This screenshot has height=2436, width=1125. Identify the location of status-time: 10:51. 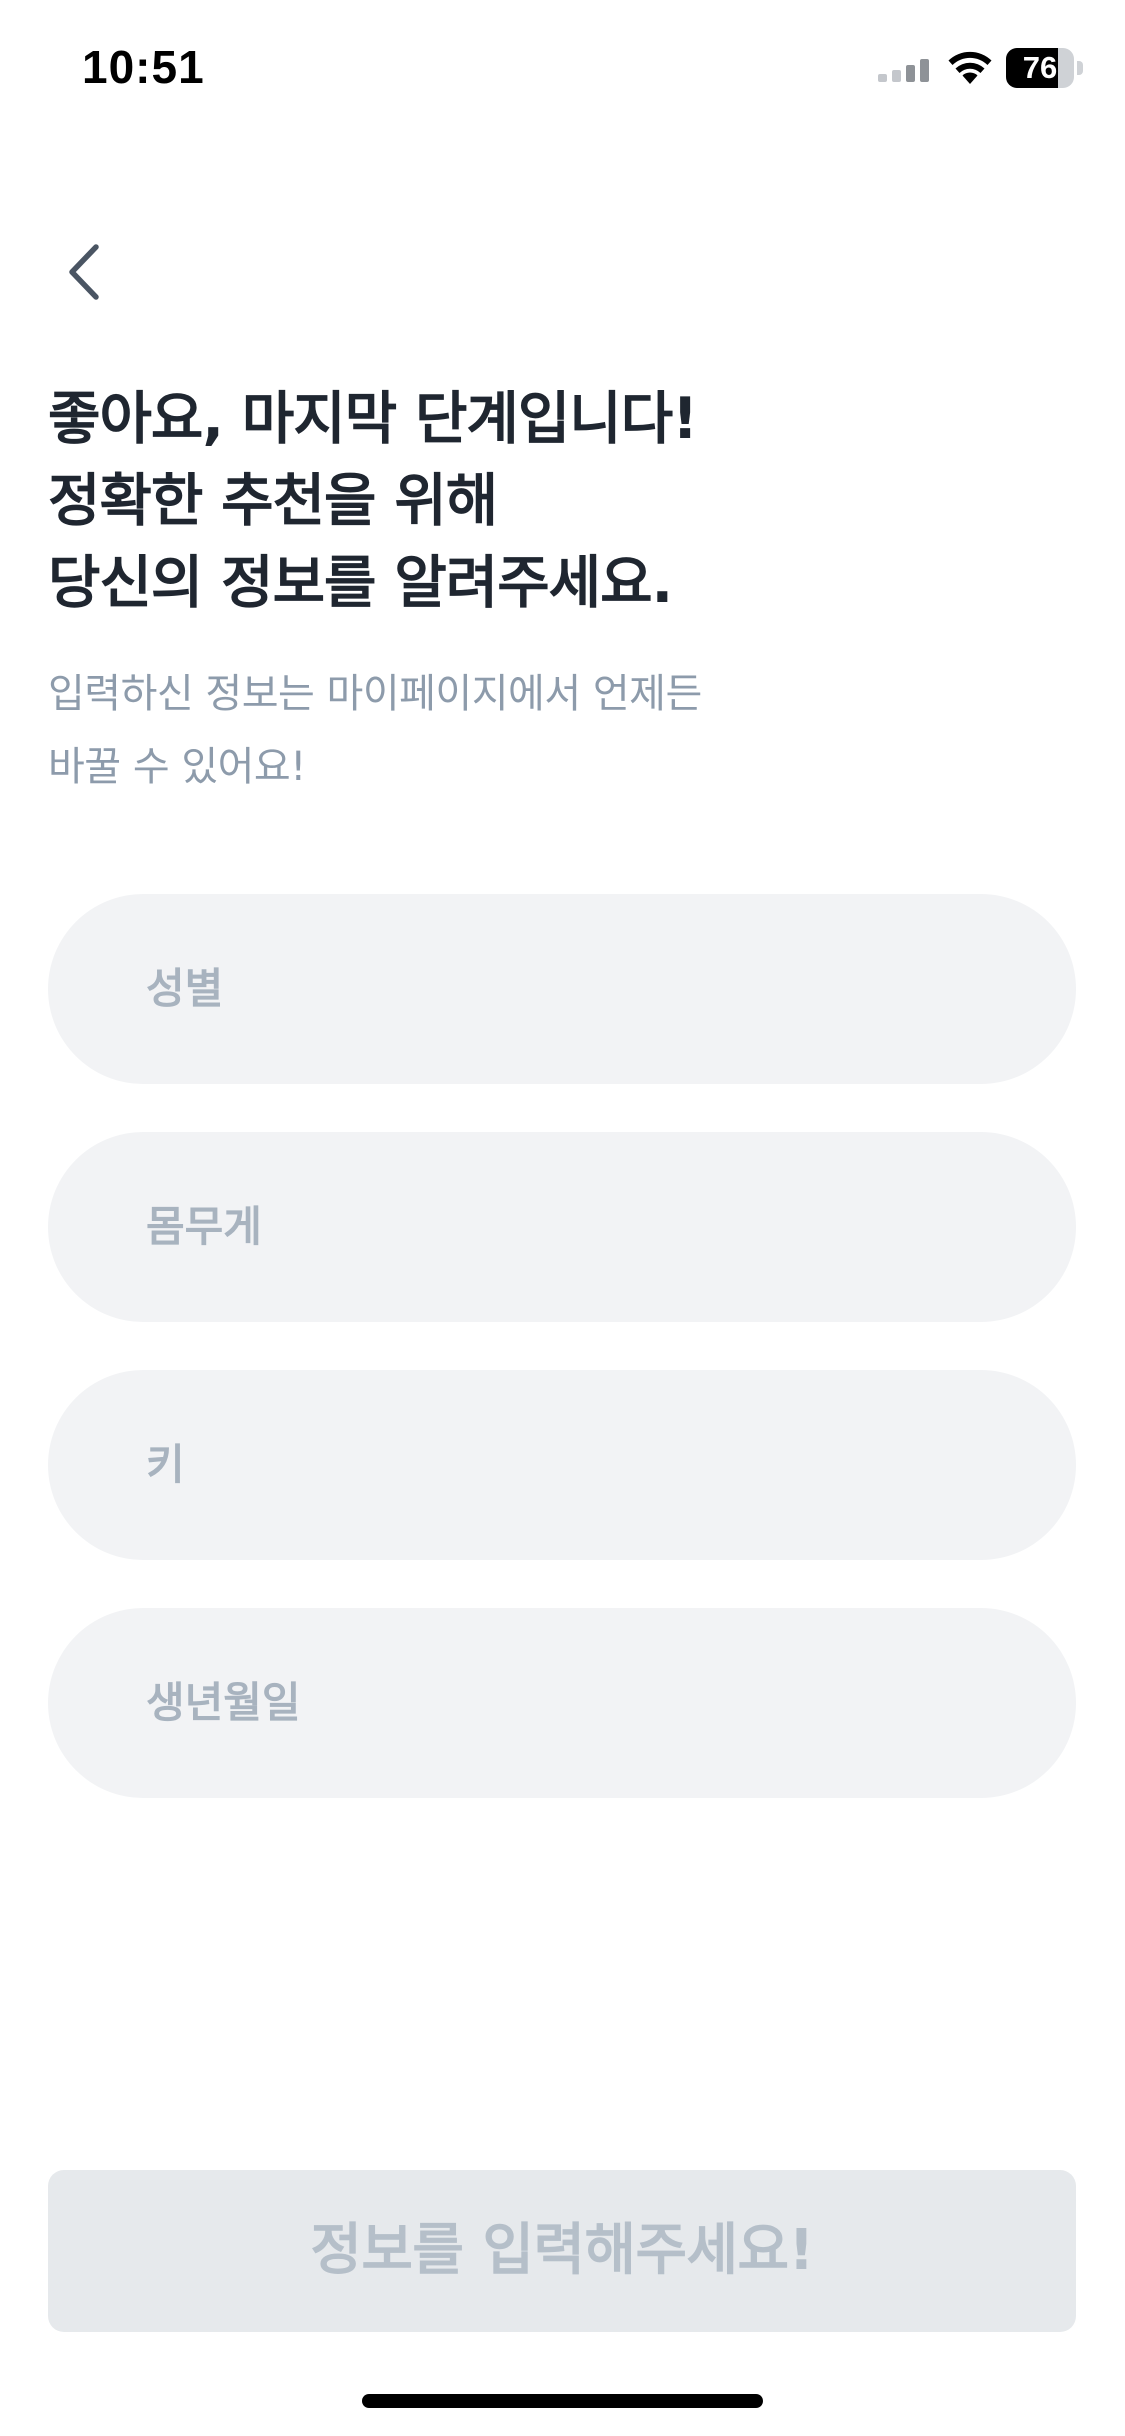
(143, 67).